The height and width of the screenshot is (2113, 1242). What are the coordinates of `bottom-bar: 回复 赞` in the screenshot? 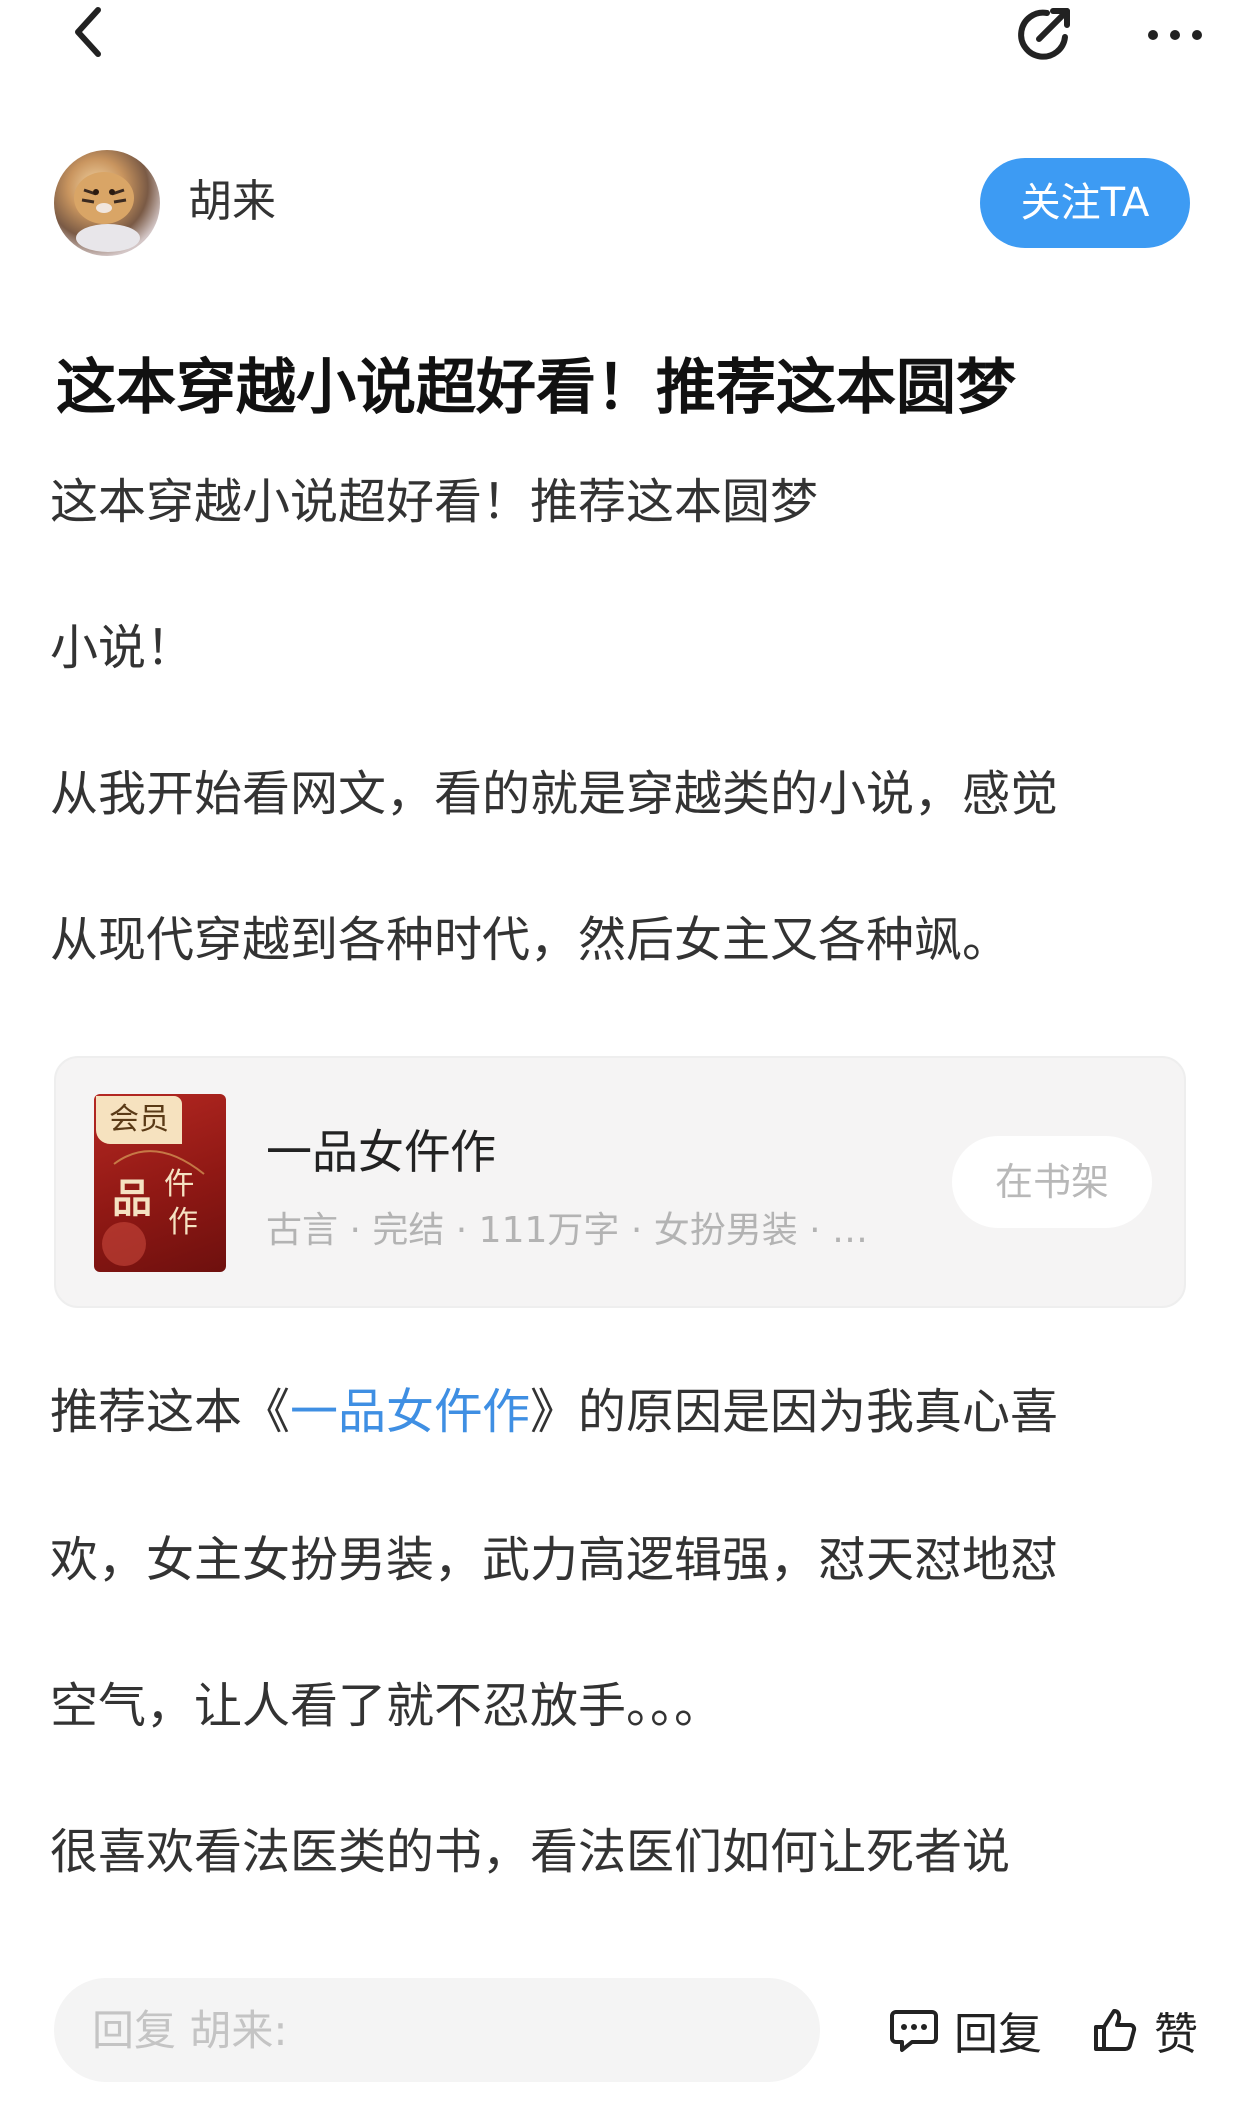 It's located at (621, 2036).